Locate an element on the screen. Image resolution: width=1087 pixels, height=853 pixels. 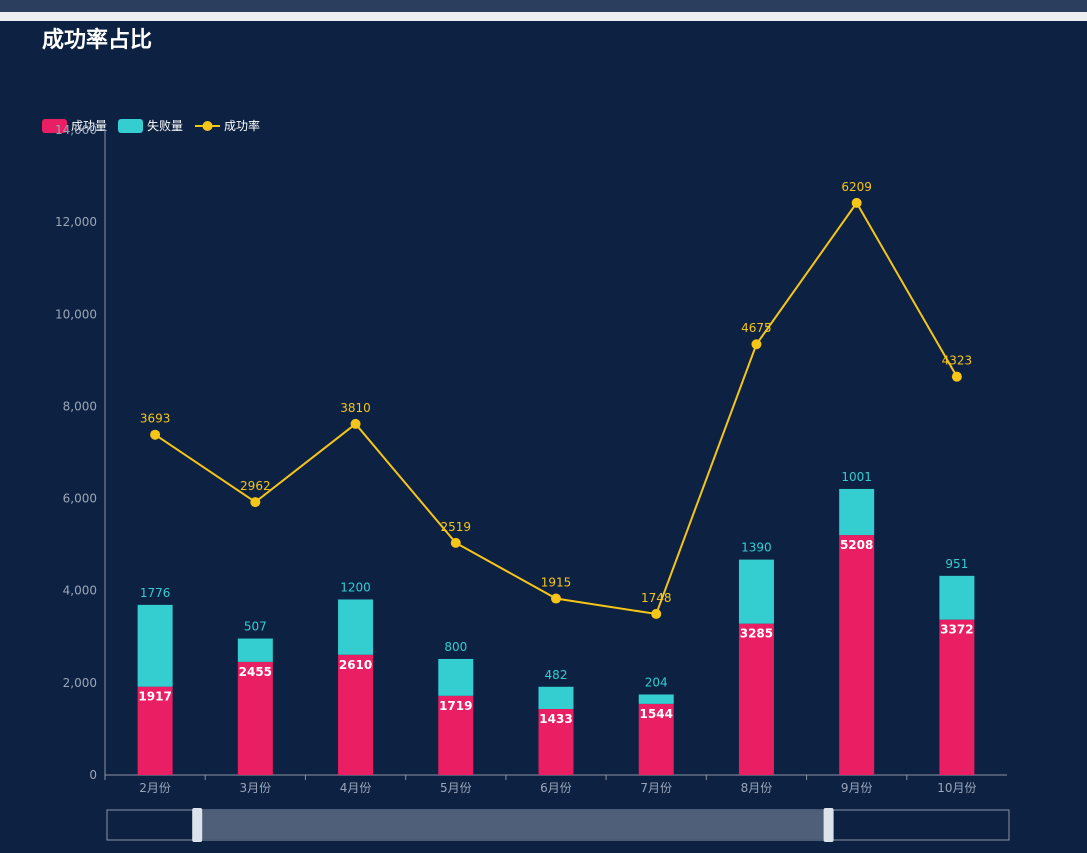
x-tick-label: 5月份 is located at coordinates (456, 788).